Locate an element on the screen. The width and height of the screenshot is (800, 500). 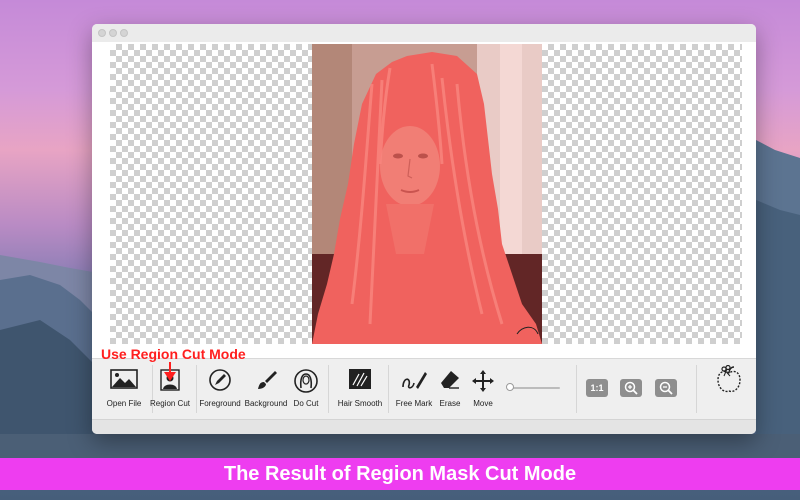
tool-label: Move is located at coordinates (483, 403).